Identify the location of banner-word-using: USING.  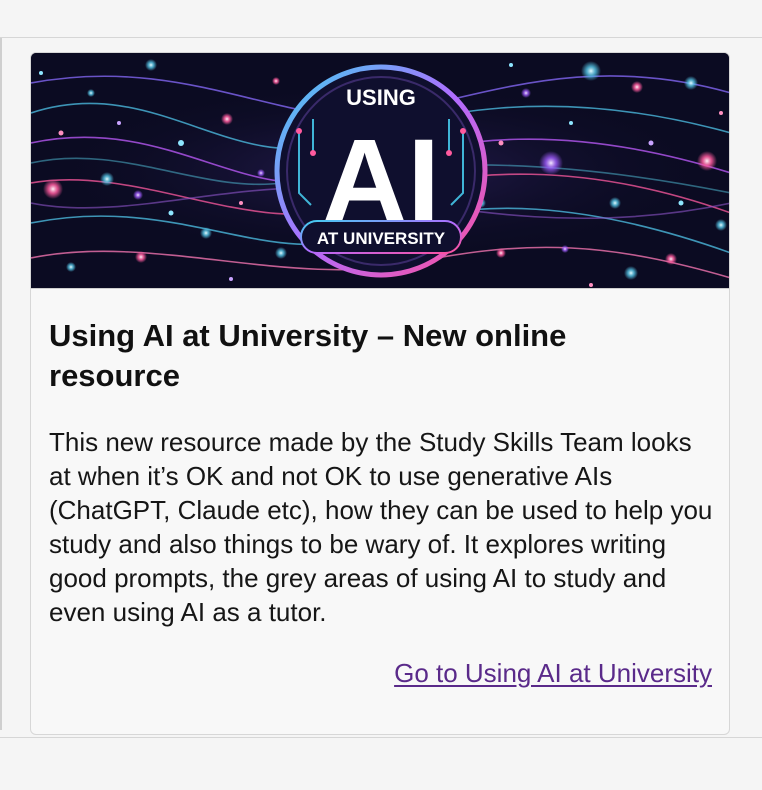
(381, 97).